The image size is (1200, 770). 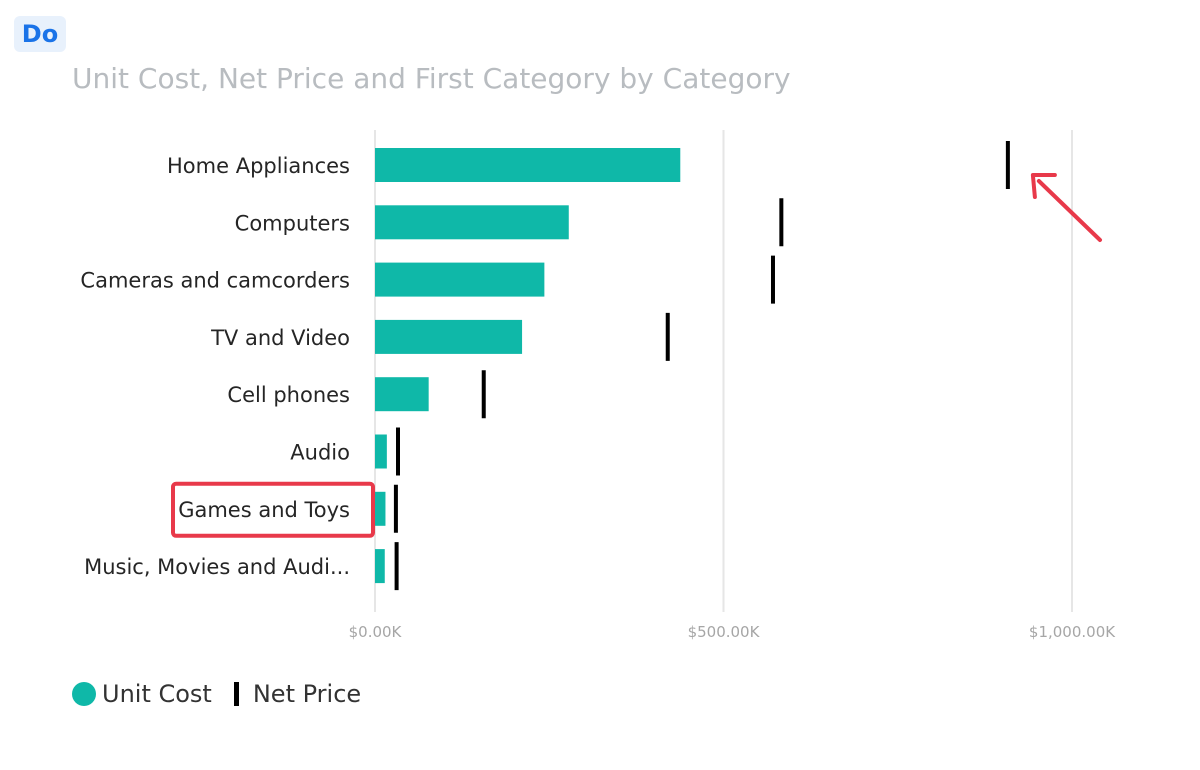 I want to click on annotation-arrow-shaft, so click(x=1069, y=210).